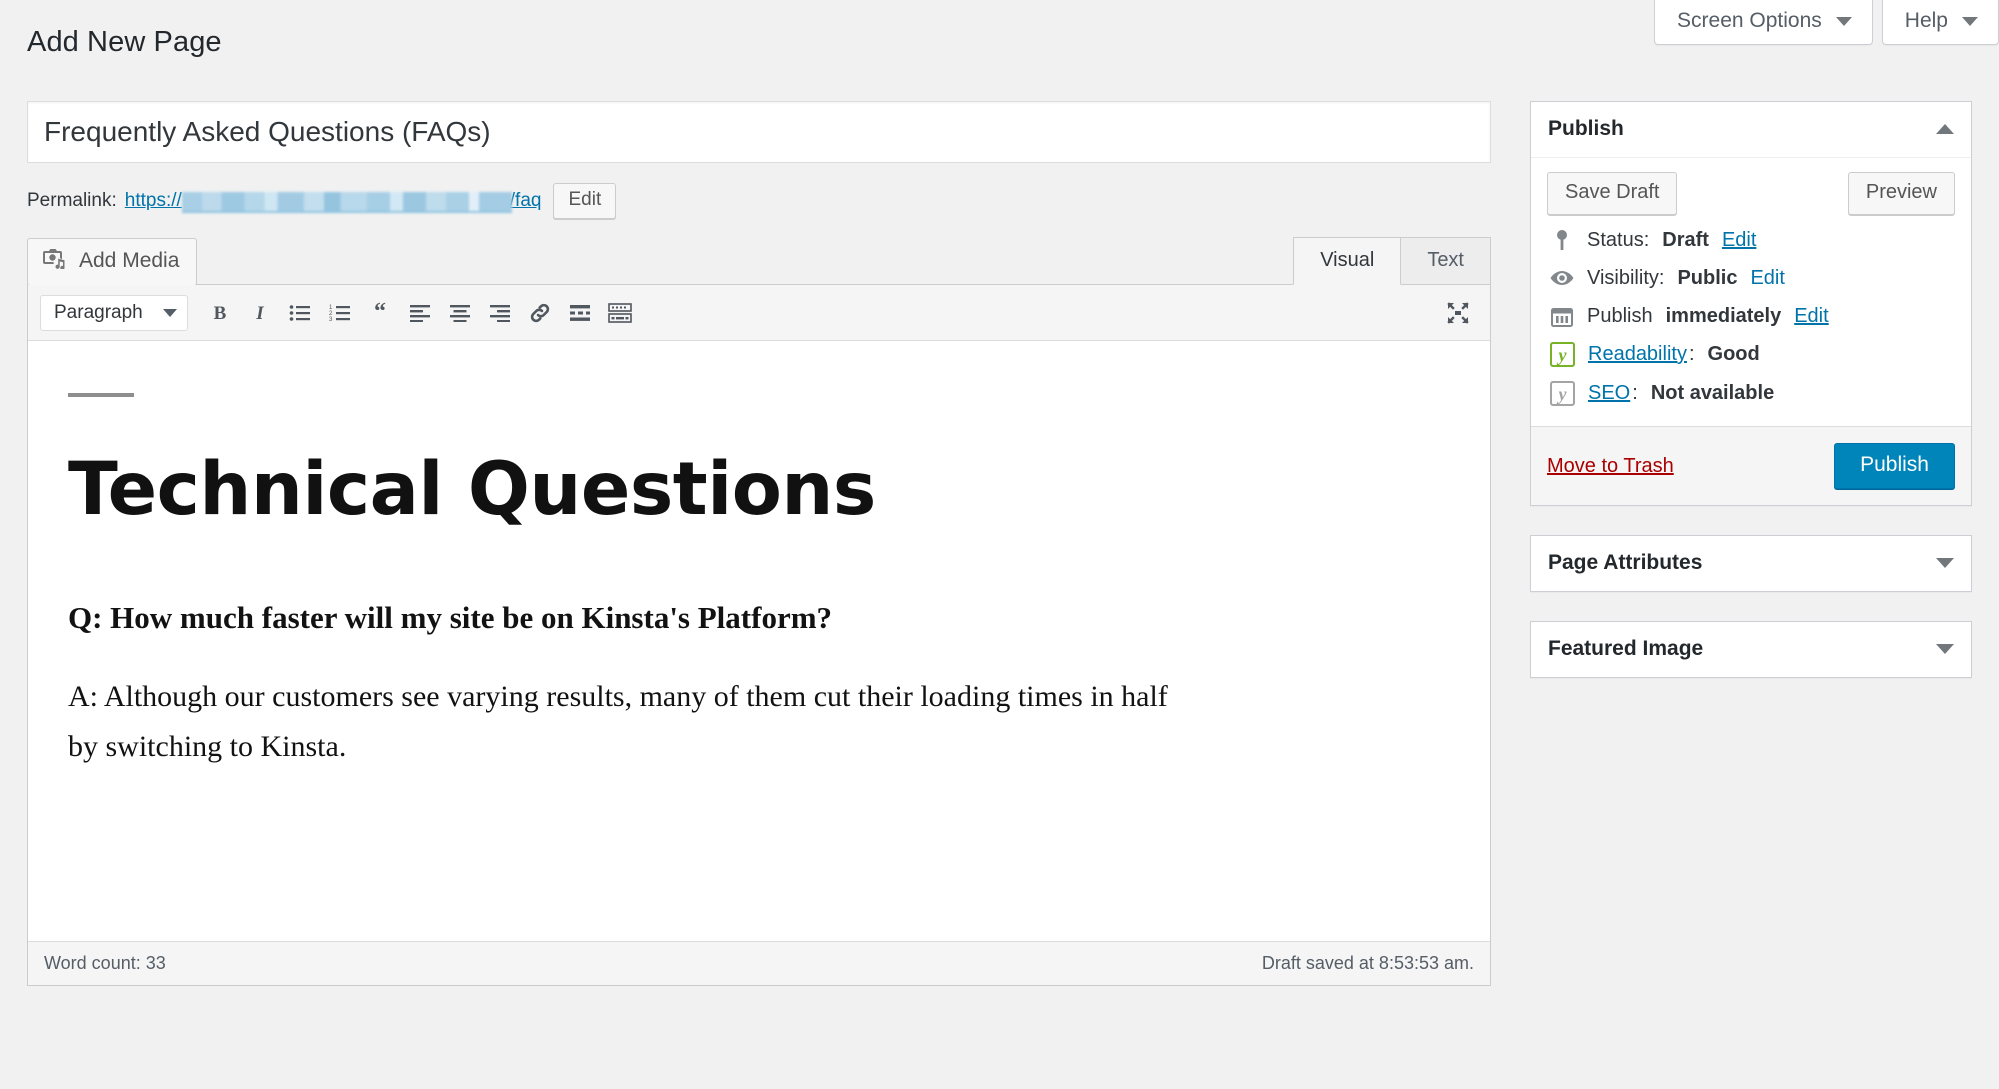  Describe the element at coordinates (101, 395) in the screenshot. I see `content-divider` at that location.